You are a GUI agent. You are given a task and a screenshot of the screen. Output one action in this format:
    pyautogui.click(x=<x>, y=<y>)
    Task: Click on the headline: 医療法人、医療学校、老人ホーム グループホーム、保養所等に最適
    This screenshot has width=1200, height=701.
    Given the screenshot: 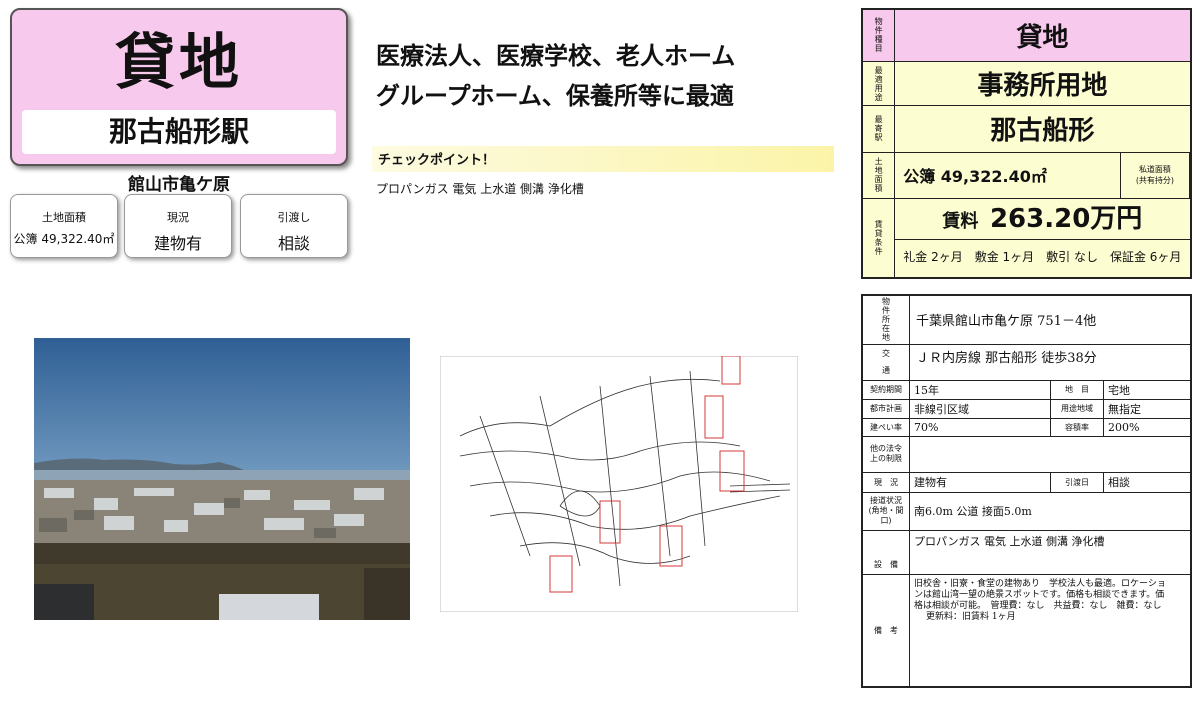 What is the action you would take?
    pyautogui.click(x=555, y=76)
    